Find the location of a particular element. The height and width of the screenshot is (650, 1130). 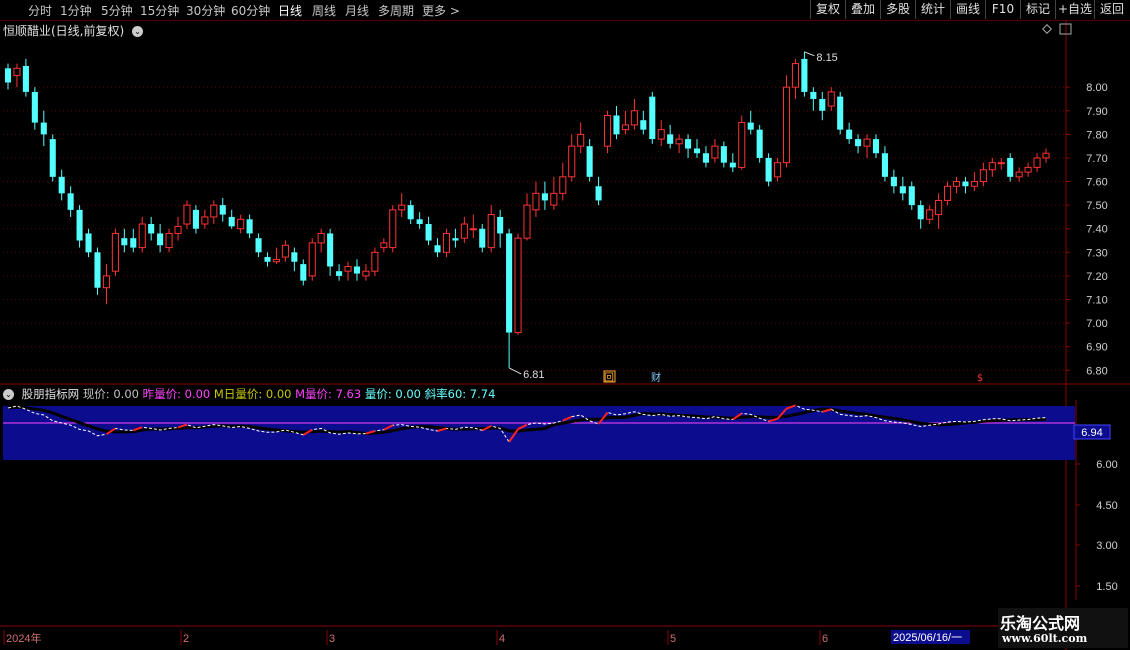

watermark-title: 乐淘公式网 is located at coordinates (1040, 623).